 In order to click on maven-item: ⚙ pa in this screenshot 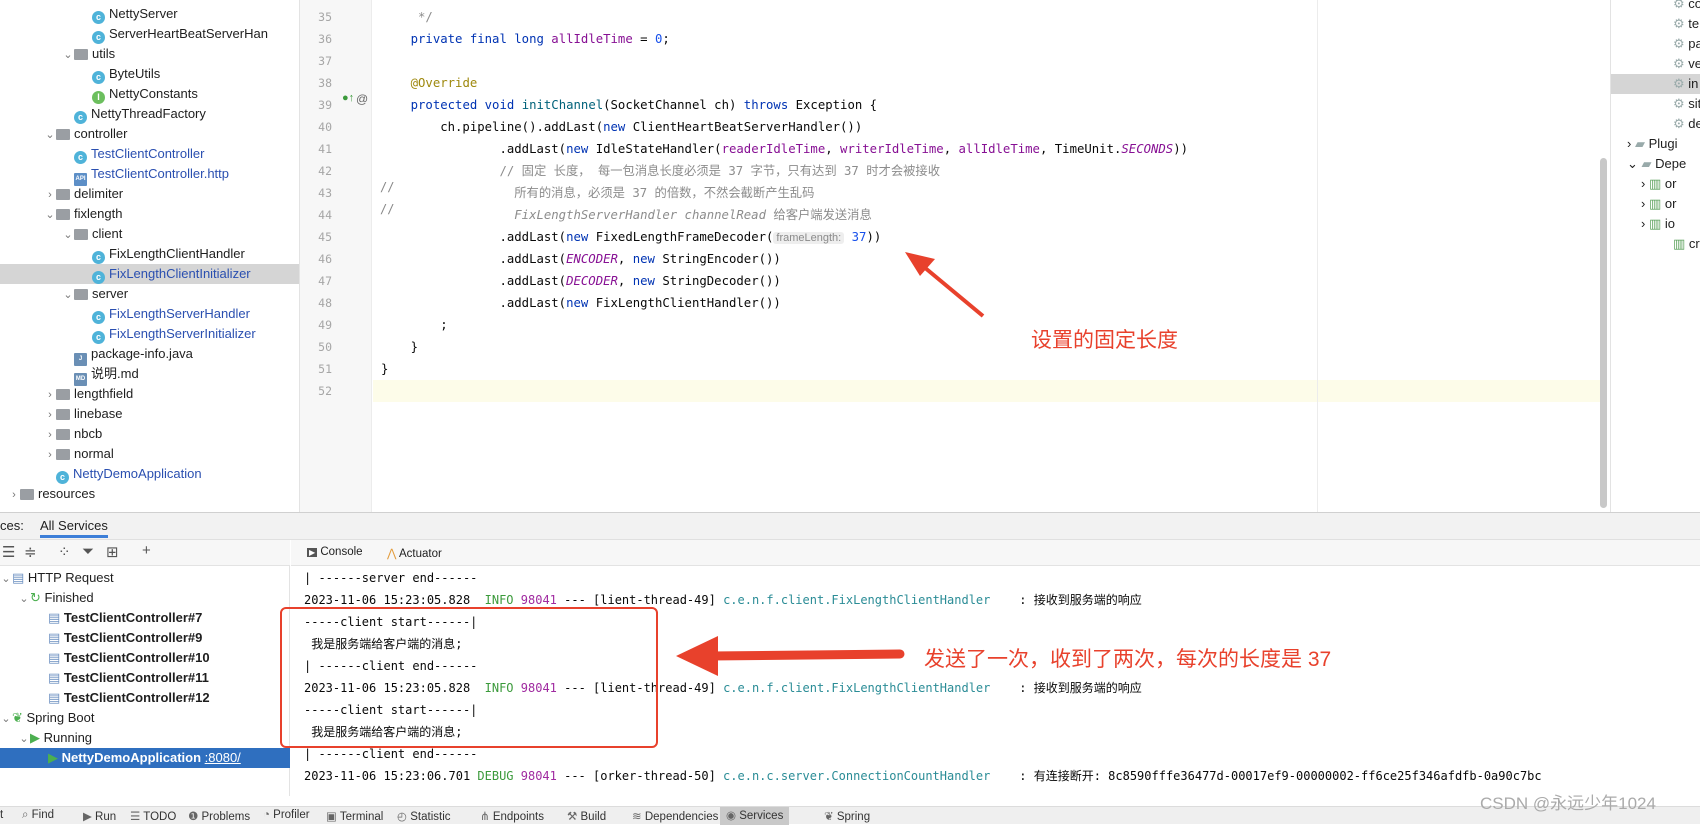, I will do `click(1655, 44)`.